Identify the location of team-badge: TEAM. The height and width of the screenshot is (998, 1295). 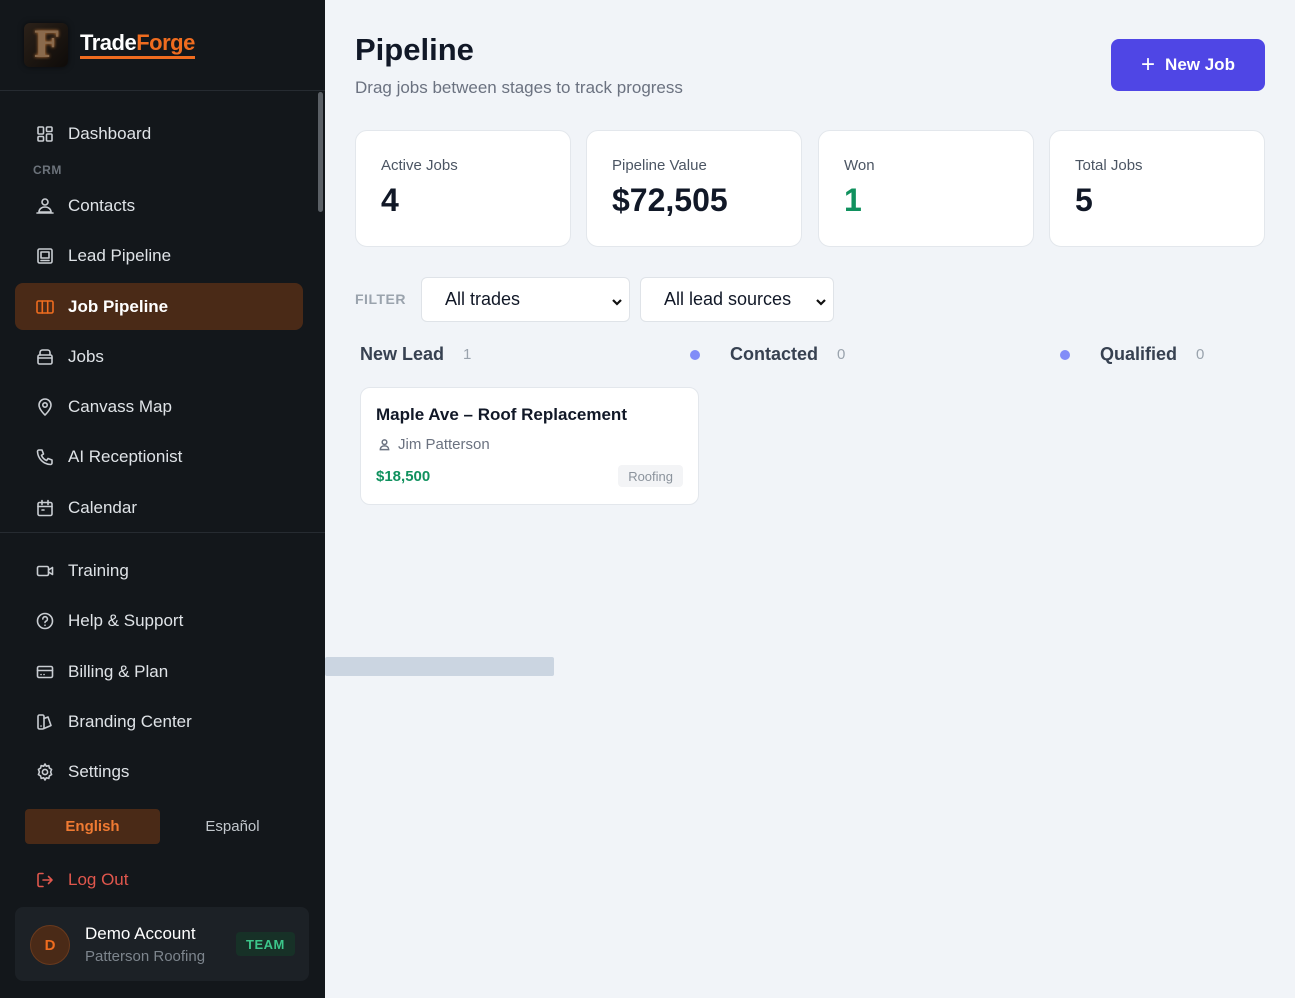
(265, 944).